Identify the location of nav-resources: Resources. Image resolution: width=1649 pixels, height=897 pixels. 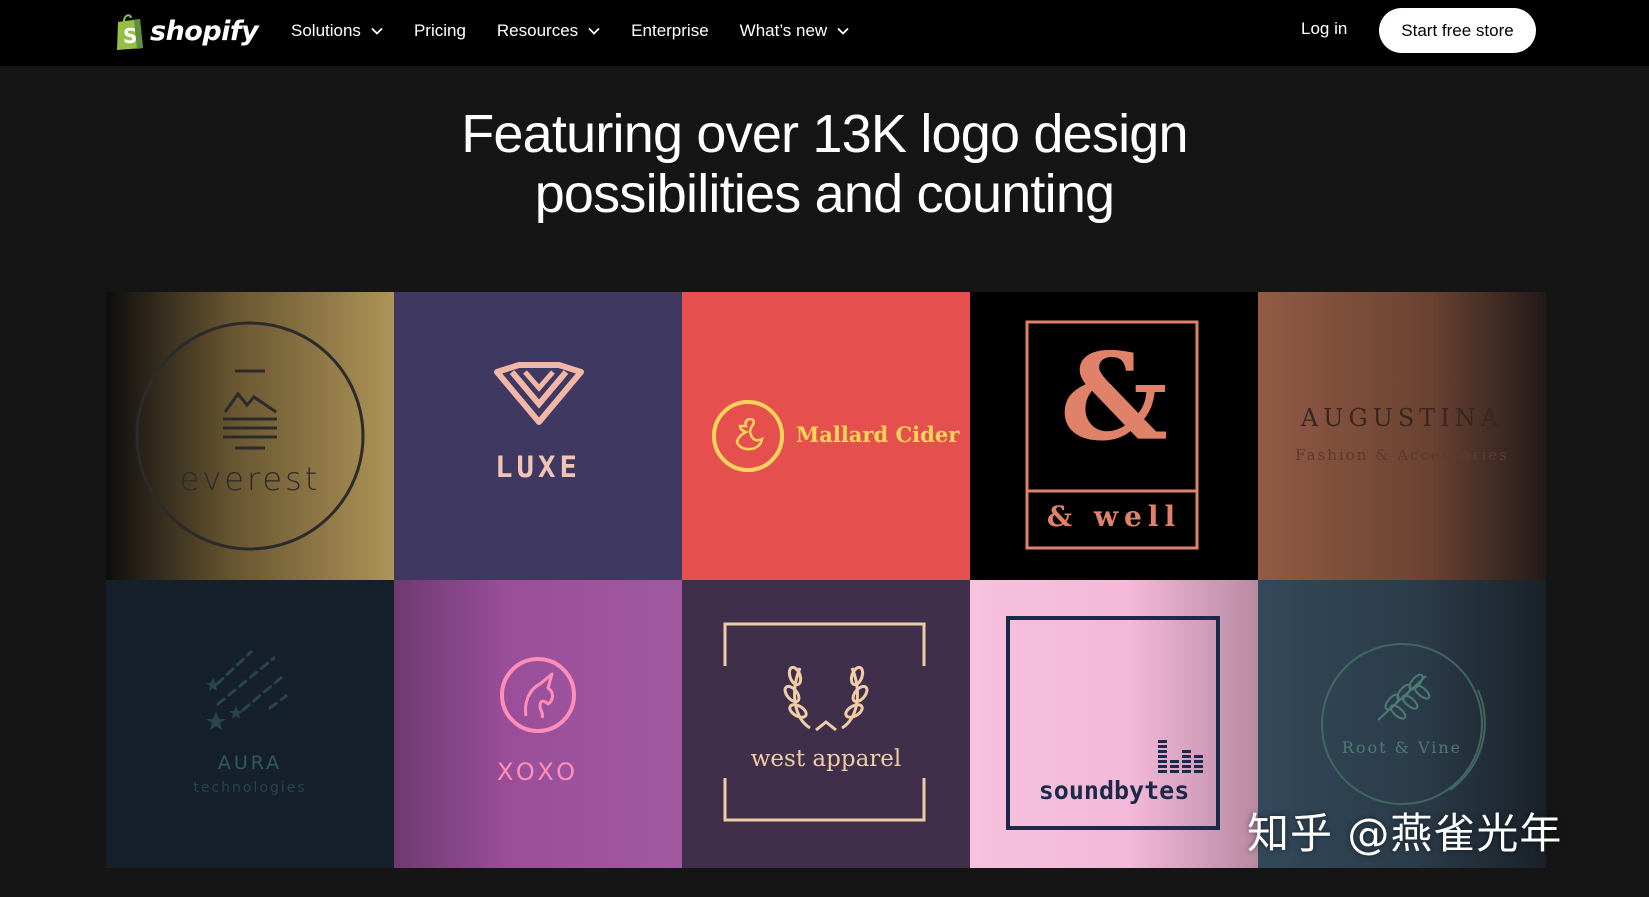
(548, 31).